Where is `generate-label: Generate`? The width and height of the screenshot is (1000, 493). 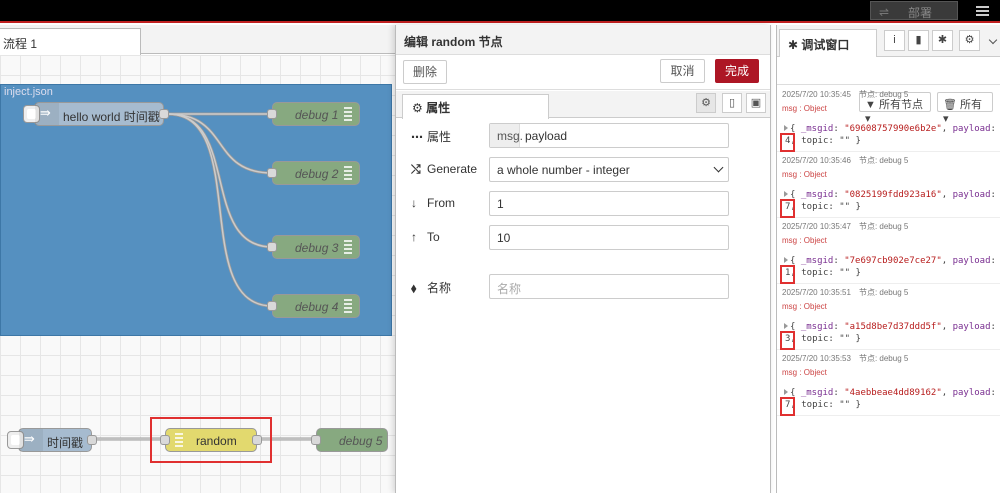
generate-label: Generate is located at coordinates (452, 169).